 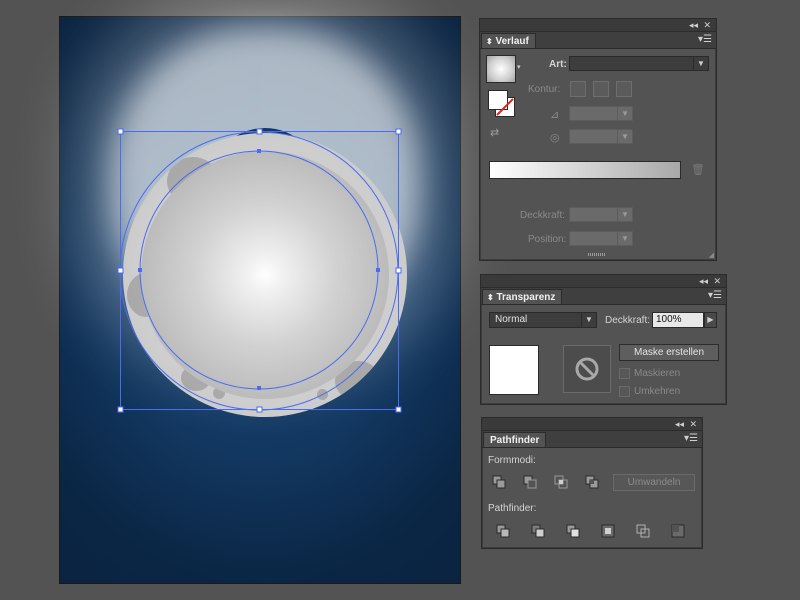 What do you see at coordinates (538, 531) in the screenshot?
I see `trim-icon` at bounding box center [538, 531].